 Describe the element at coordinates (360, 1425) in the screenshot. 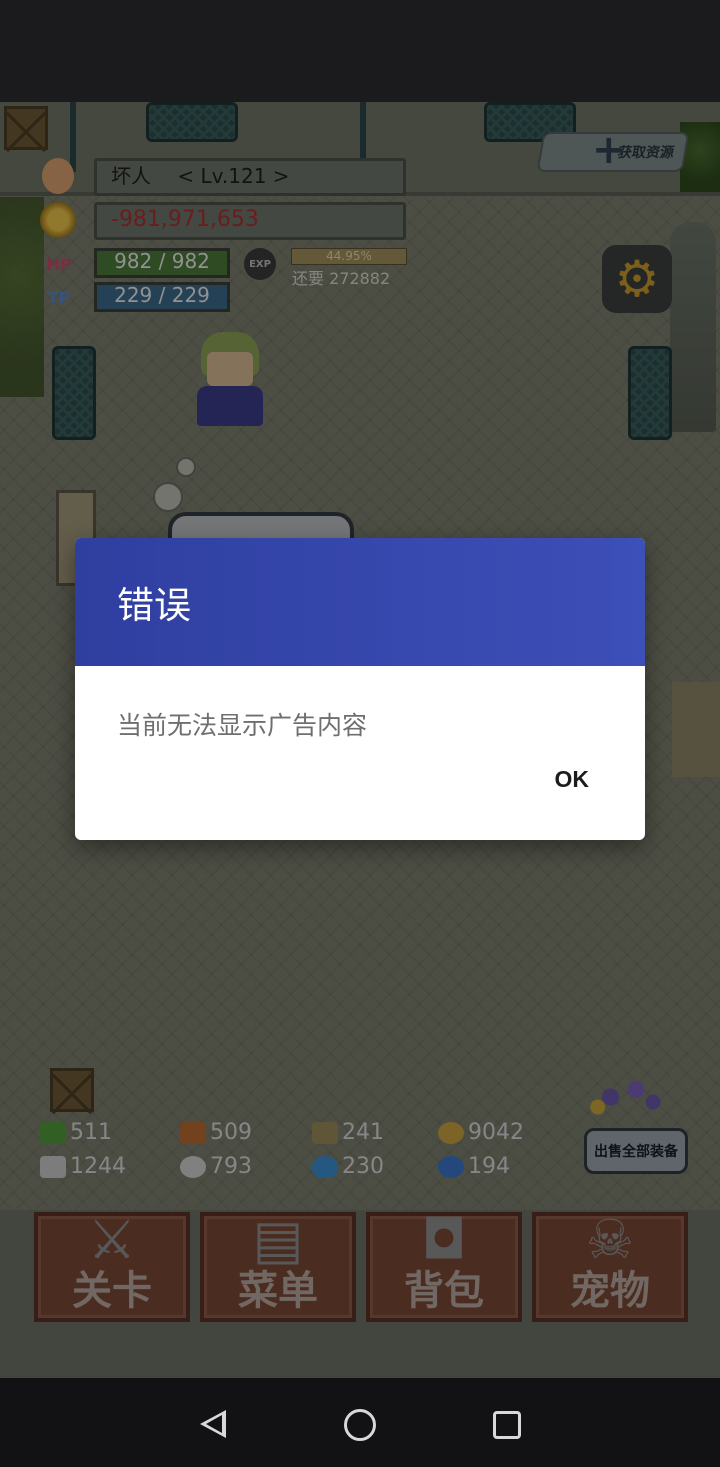

I see `home-icon` at that location.